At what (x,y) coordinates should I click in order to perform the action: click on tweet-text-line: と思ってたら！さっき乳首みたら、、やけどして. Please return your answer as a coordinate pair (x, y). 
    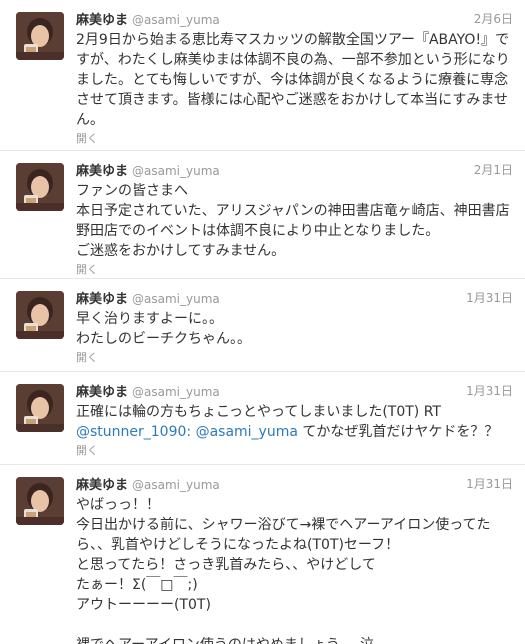
    Looking at the image, I should click on (226, 565).